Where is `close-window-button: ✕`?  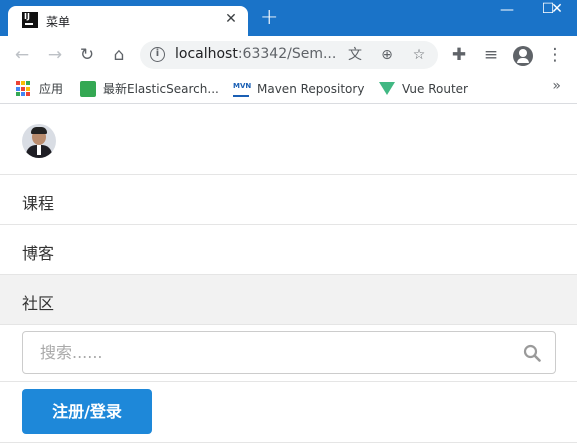
close-window-button: ✕ is located at coordinates (557, 11).